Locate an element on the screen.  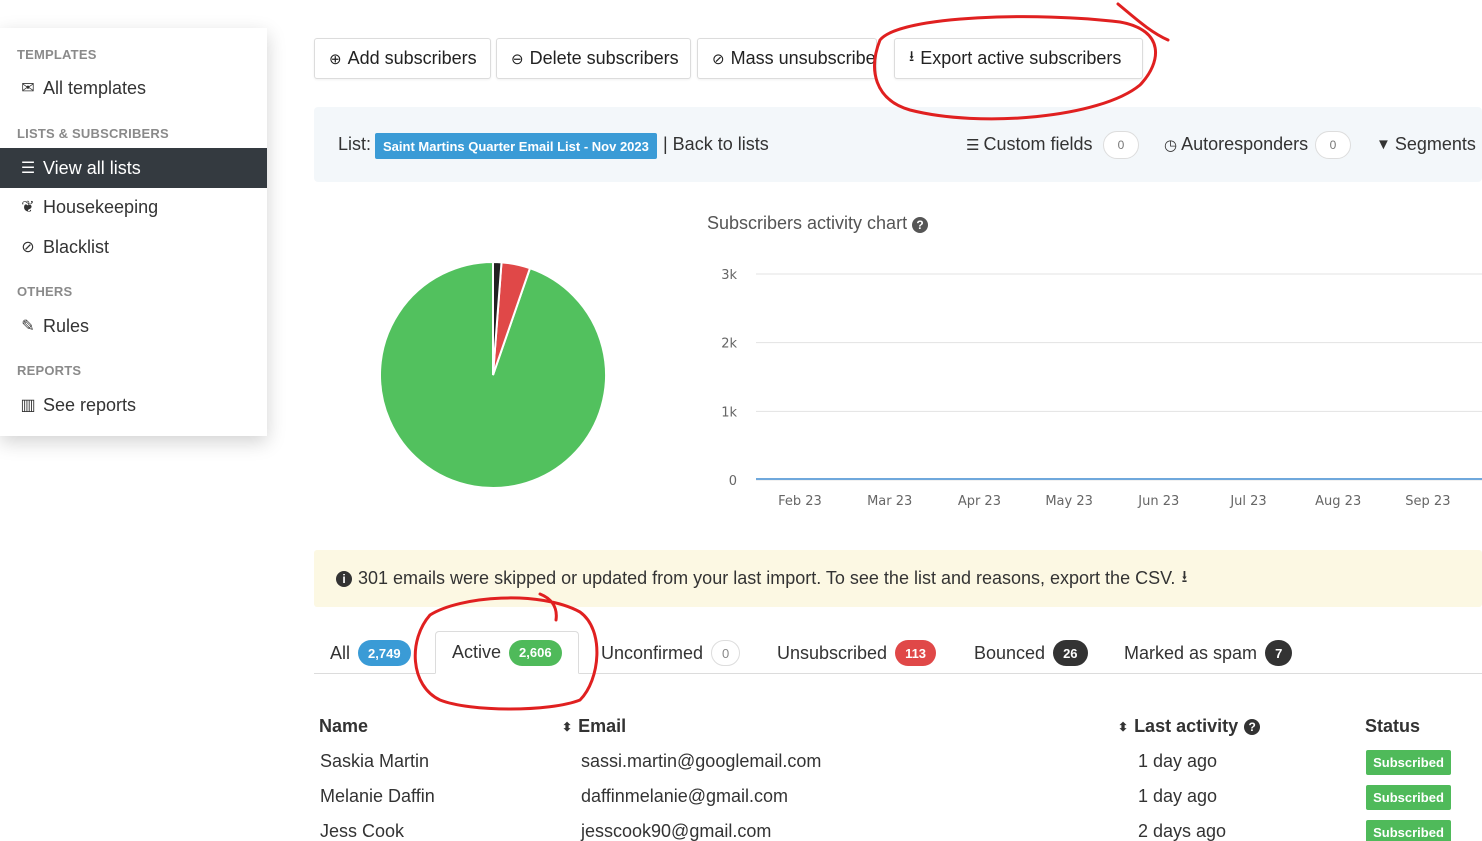
x-tick-label: Jul 23 is located at coordinates (1247, 501).